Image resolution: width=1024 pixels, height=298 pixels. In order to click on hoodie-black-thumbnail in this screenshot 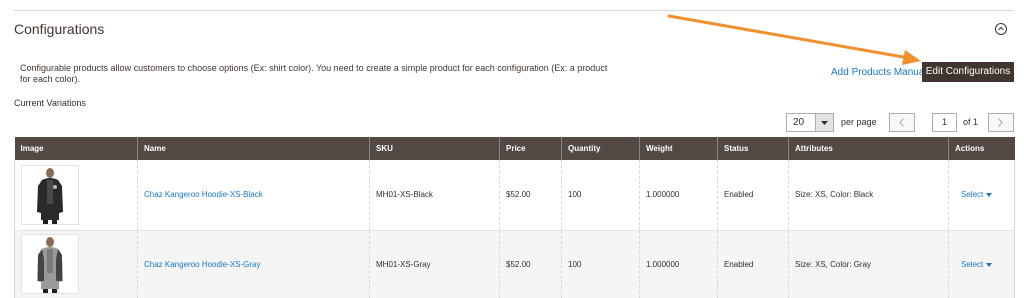, I will do `click(50, 194)`.